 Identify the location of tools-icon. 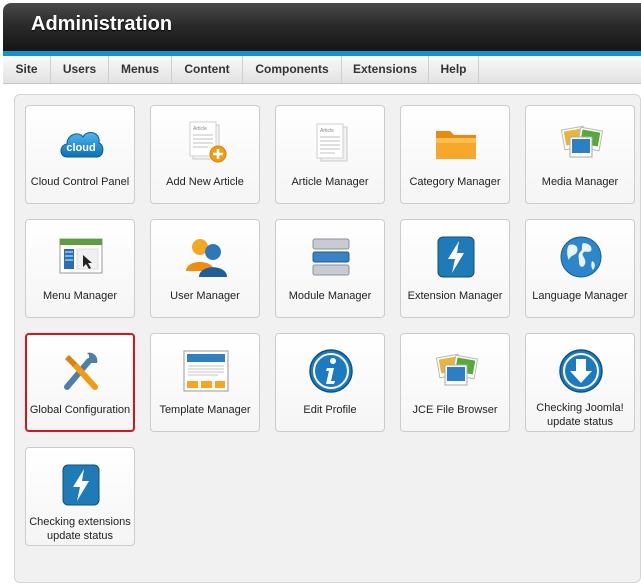
(81, 371).